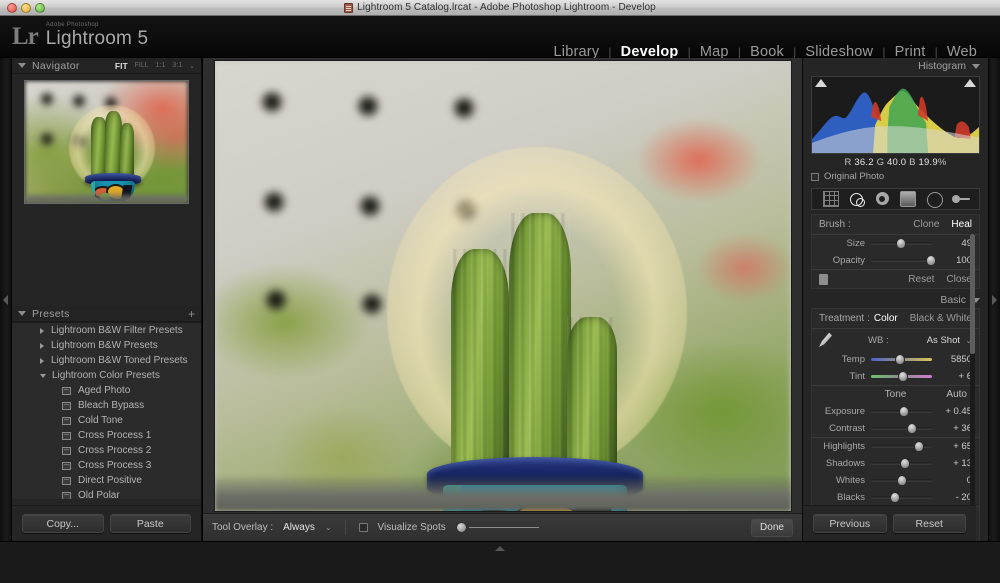 The width and height of the screenshot is (1000, 583). What do you see at coordinates (106, 375) in the screenshot?
I see `preset-group-color: Lightroom Color Presets` at bounding box center [106, 375].